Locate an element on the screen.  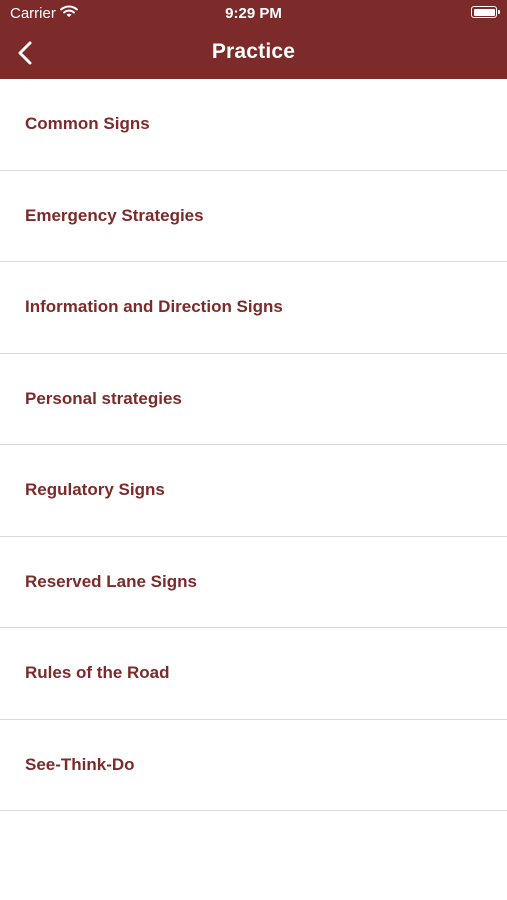
list-item-common-signs: Common Signs is located at coordinates (253, 125).